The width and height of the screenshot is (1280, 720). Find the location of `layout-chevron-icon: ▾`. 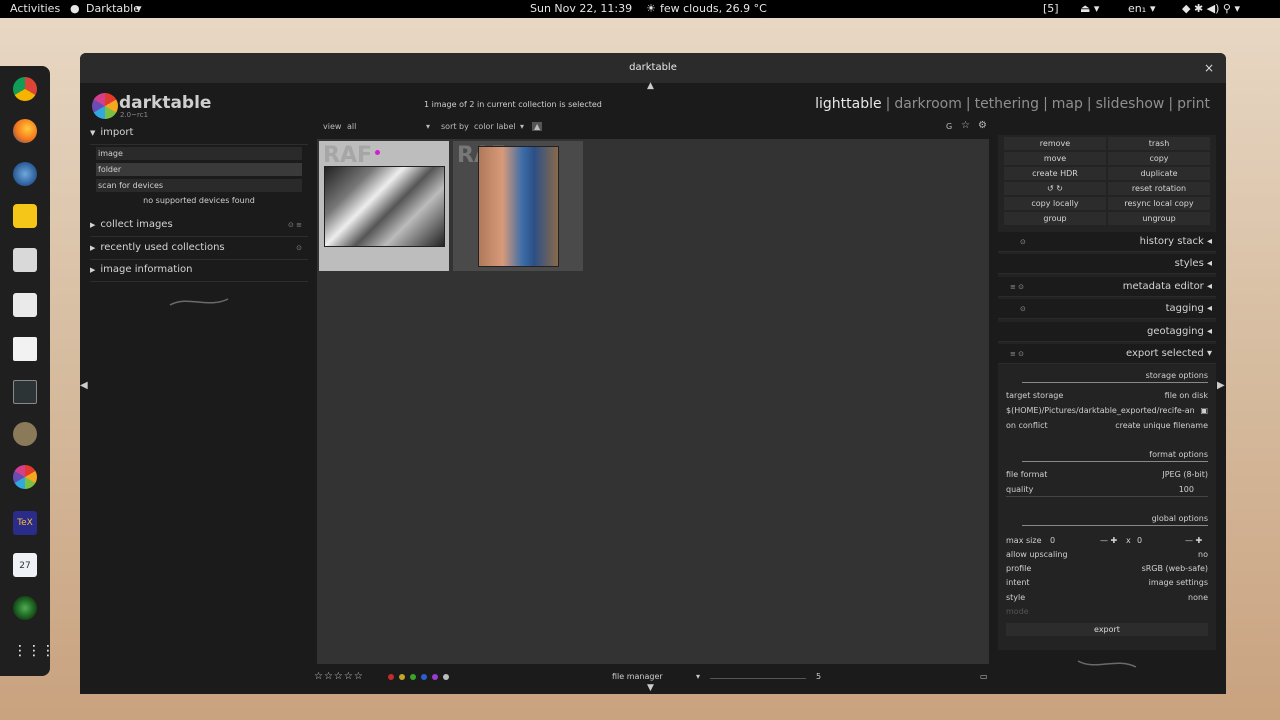

layout-chevron-icon: ▾ is located at coordinates (698, 676).